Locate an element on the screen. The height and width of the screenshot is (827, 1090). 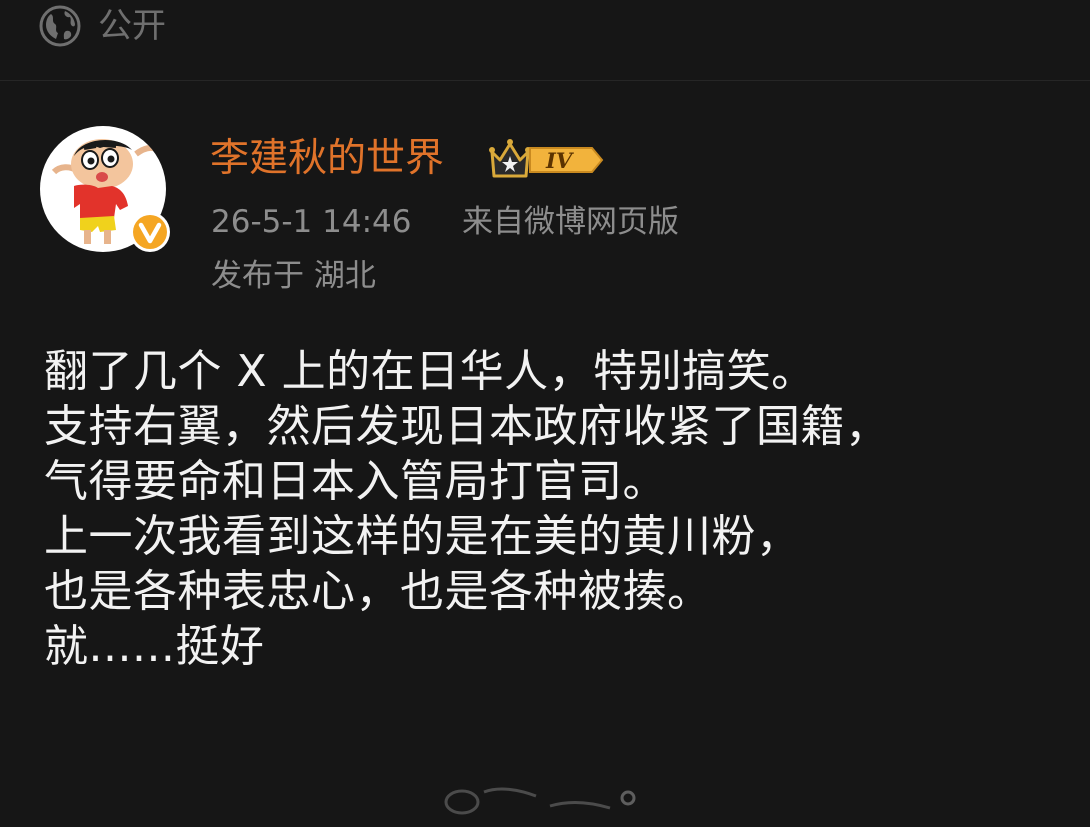
crown-level-badge-icon: IV is located at coordinates (548, 159).